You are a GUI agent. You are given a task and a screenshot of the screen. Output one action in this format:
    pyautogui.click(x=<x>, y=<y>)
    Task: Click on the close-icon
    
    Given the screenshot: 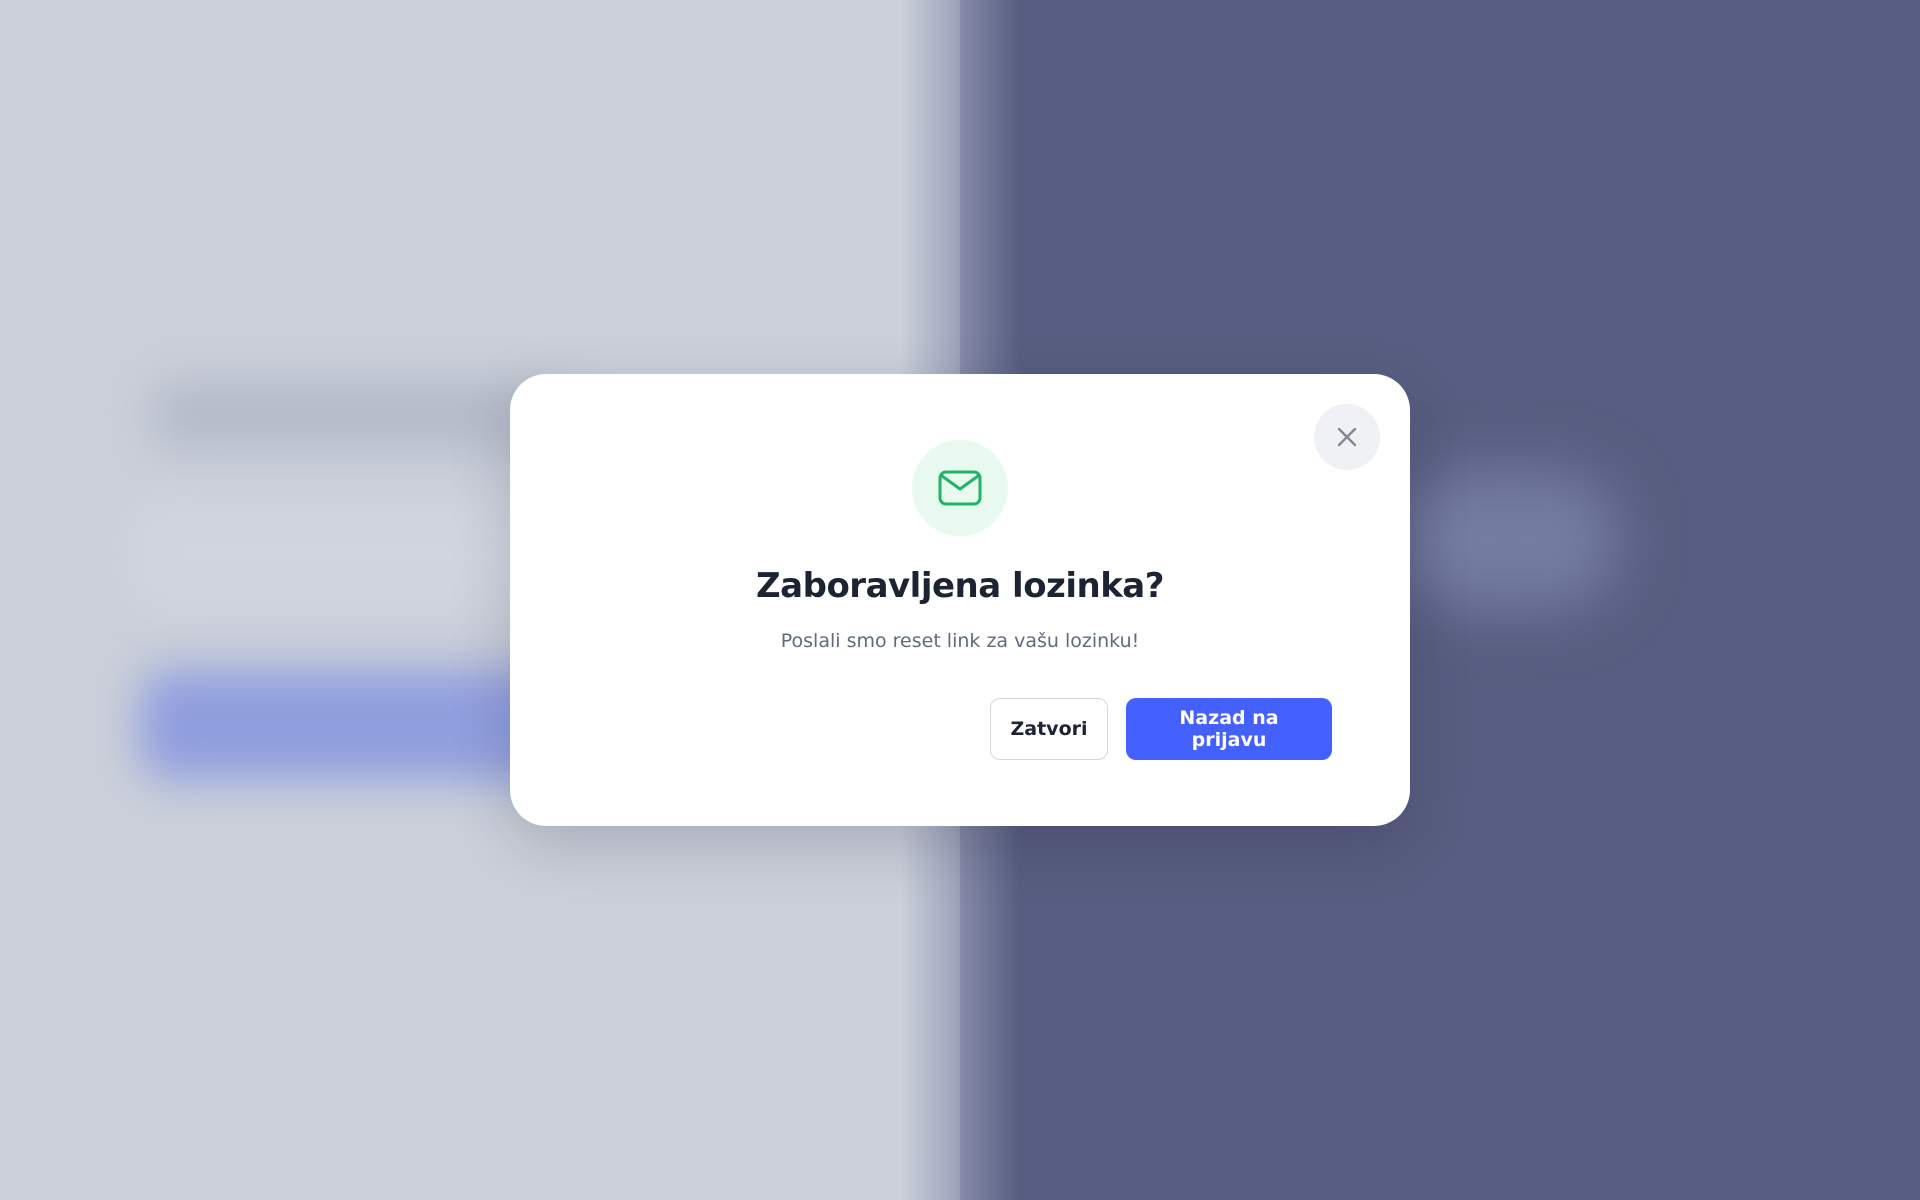 What is the action you would take?
    pyautogui.click(x=1347, y=437)
    